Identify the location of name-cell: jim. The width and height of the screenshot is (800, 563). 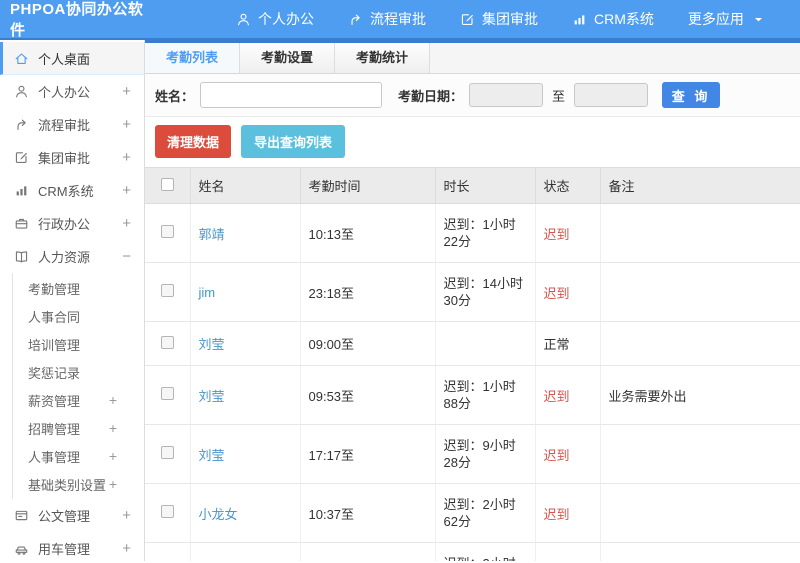
(245, 292).